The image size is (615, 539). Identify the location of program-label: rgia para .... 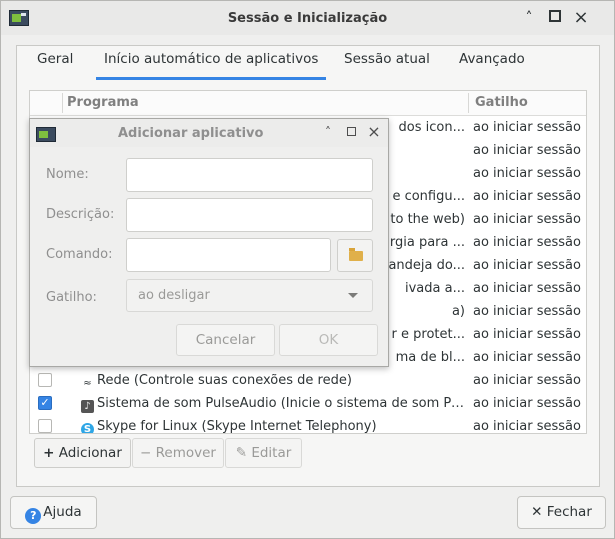
(427, 242).